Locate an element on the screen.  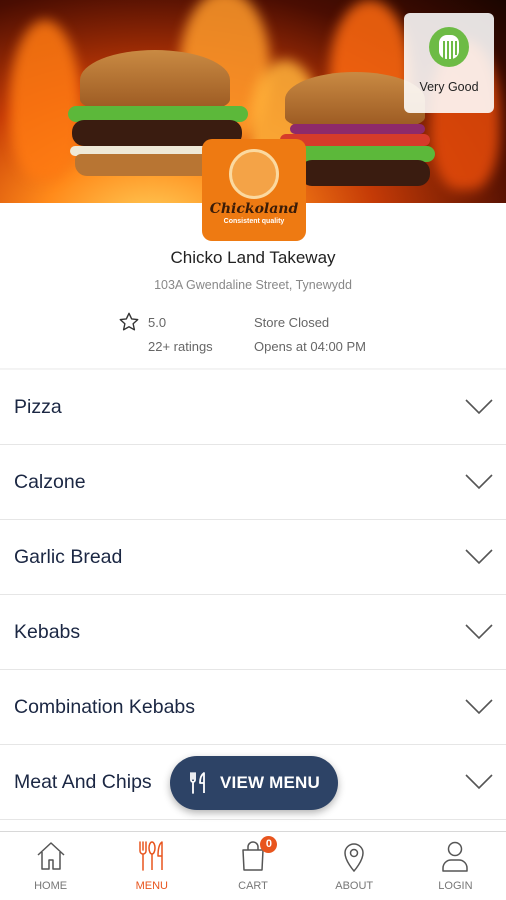
store-opening-time: Opens at 04:00 PM is located at coordinates (310, 346).